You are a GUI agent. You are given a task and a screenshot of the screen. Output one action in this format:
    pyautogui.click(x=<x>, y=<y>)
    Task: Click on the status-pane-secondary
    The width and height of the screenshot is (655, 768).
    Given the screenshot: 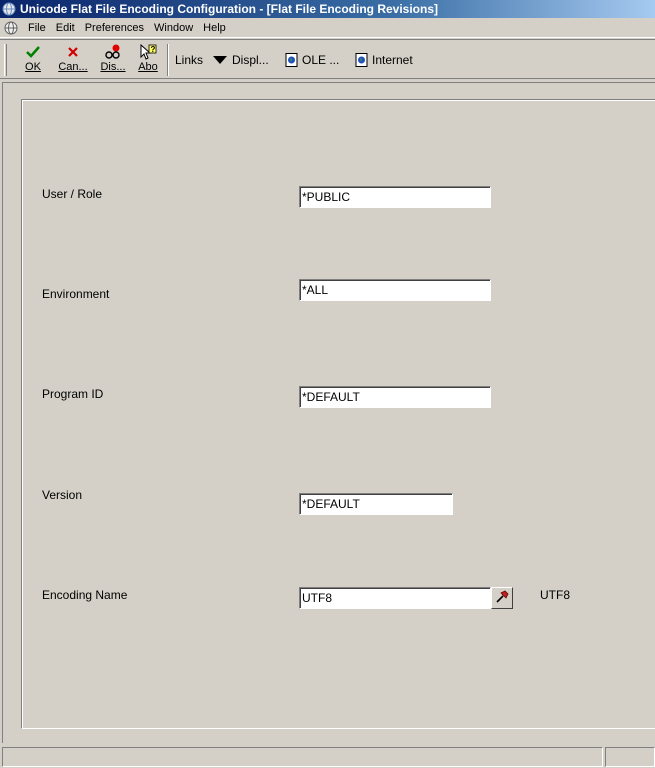 What is the action you would take?
    pyautogui.click(x=630, y=757)
    